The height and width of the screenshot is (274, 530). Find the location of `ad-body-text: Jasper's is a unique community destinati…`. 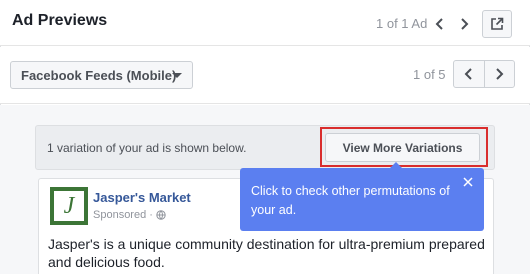

ad-body-text: Jasper's is a unique community destinati… is located at coordinates (266, 253).